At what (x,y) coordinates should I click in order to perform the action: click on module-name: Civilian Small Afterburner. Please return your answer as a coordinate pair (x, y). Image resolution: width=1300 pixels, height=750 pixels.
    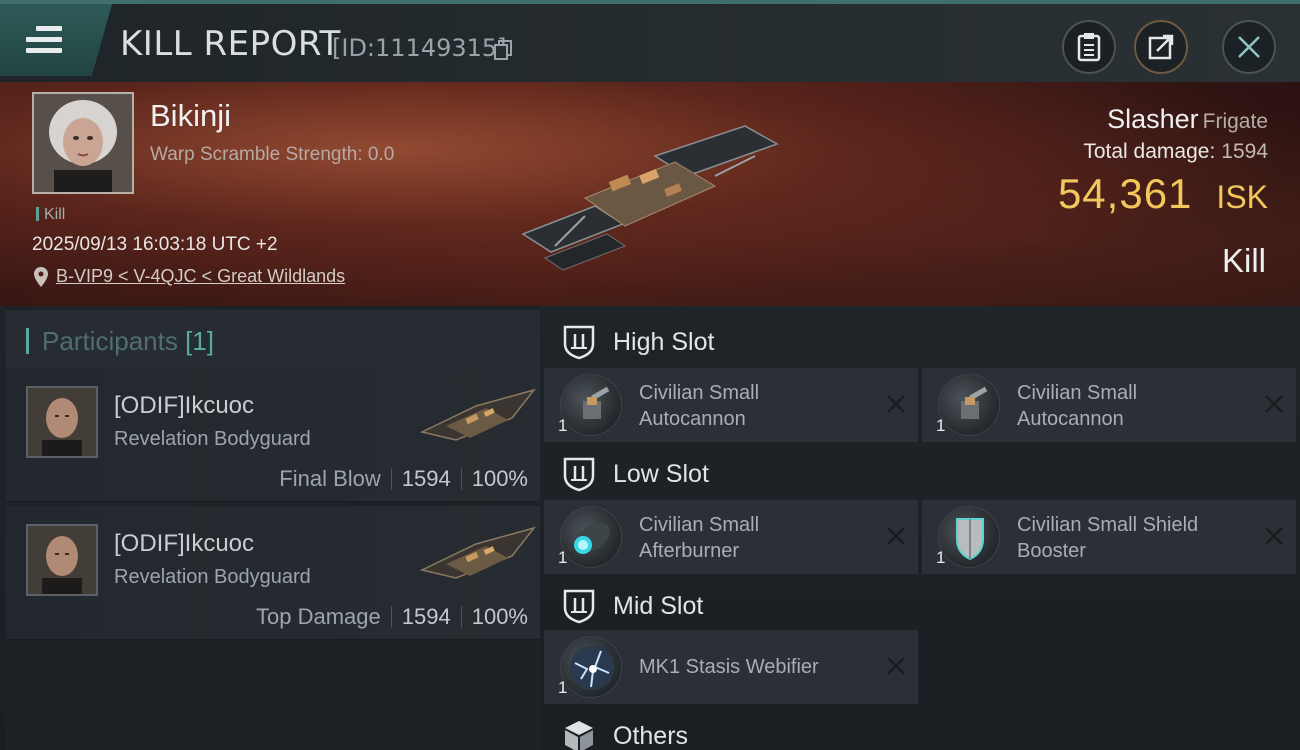
    Looking at the image, I should click on (699, 538).